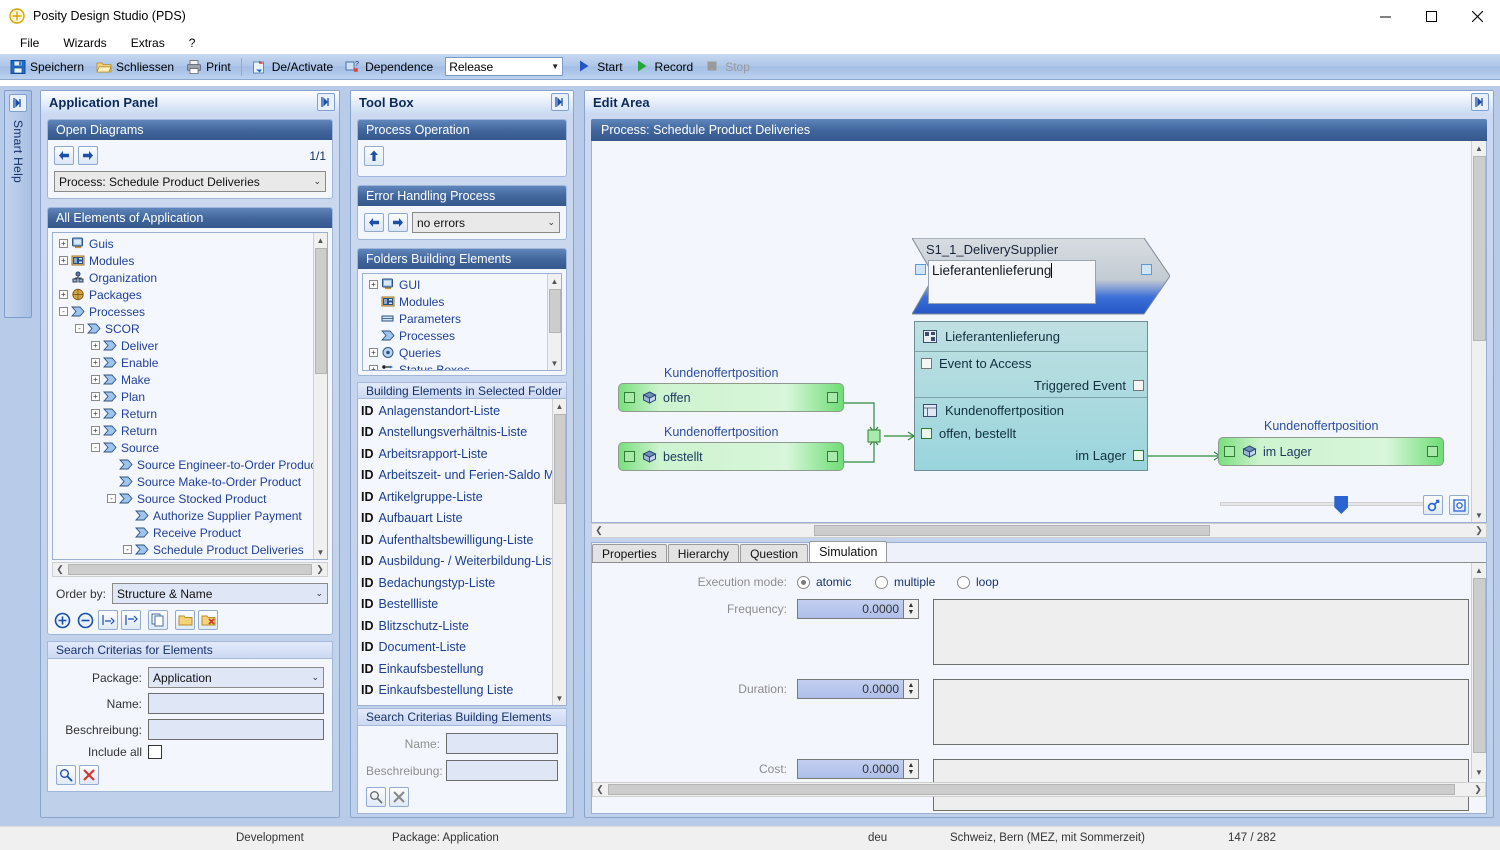  I want to click on frequency-spinner: 0.0000 ▲ ▼, so click(858, 609).